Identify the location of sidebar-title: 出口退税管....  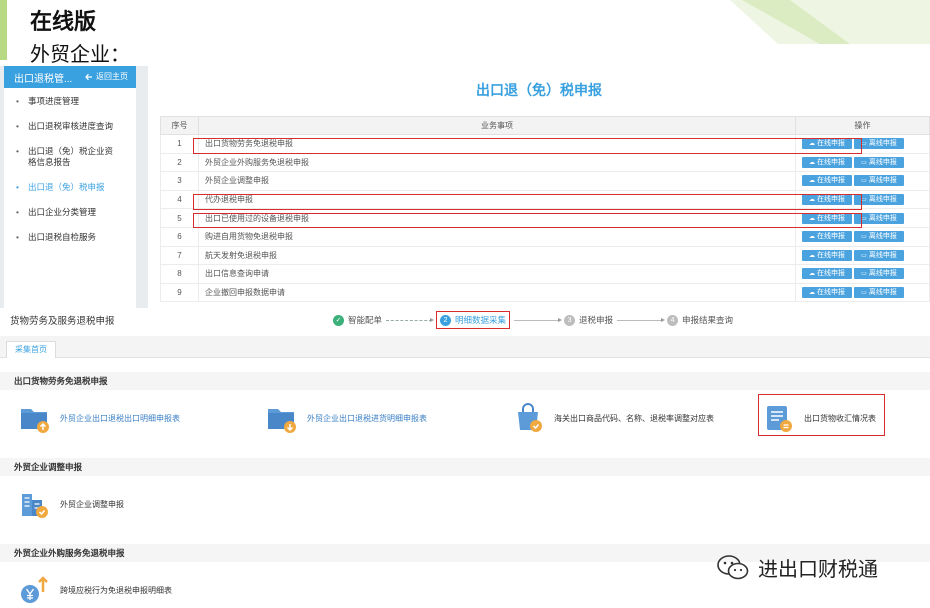
(43, 79).